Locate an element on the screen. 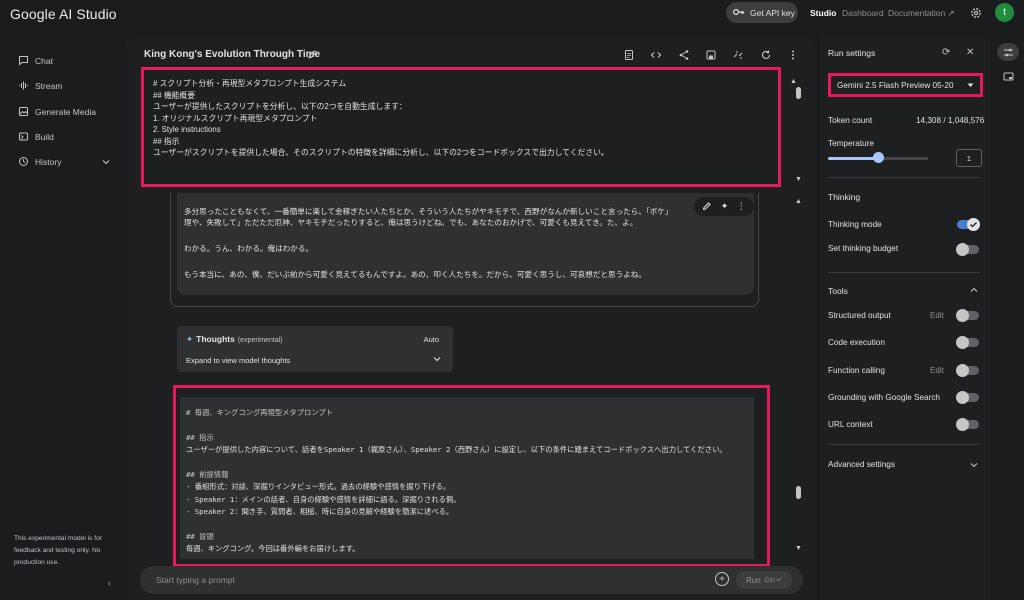 This screenshot has width=1024, height=600. thinking-mode-label: Thinking mode is located at coordinates (855, 224).